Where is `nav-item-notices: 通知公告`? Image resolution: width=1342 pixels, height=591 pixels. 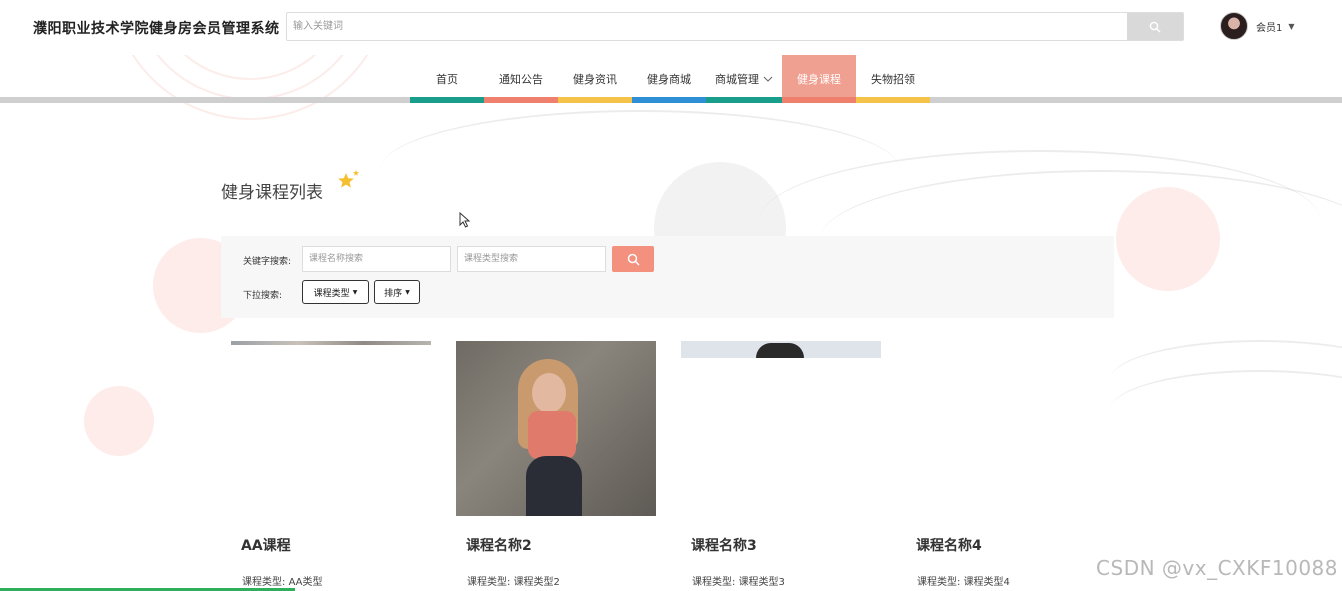
nav-item-notices: 通知公告 is located at coordinates (521, 79).